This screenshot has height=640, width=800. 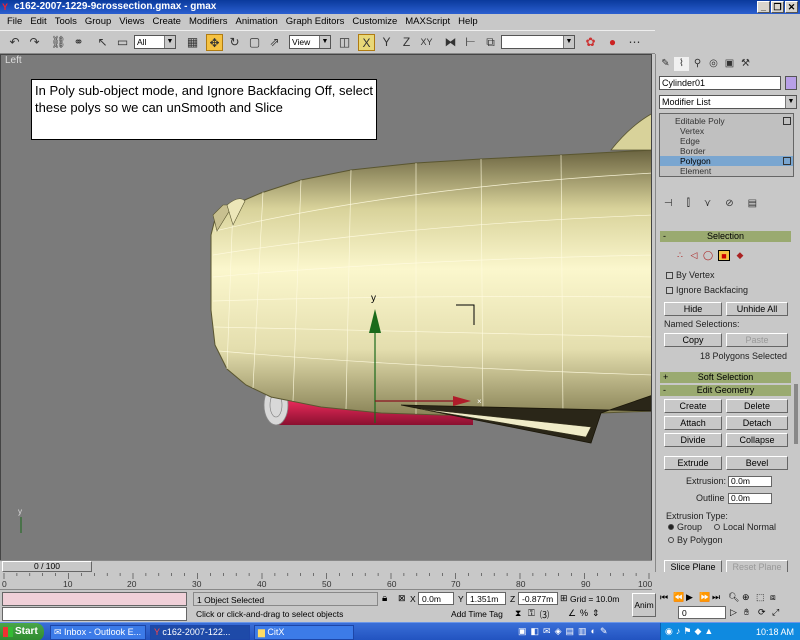 I want to click on vertex-subobject-icon: ∴, so click(x=680, y=255).